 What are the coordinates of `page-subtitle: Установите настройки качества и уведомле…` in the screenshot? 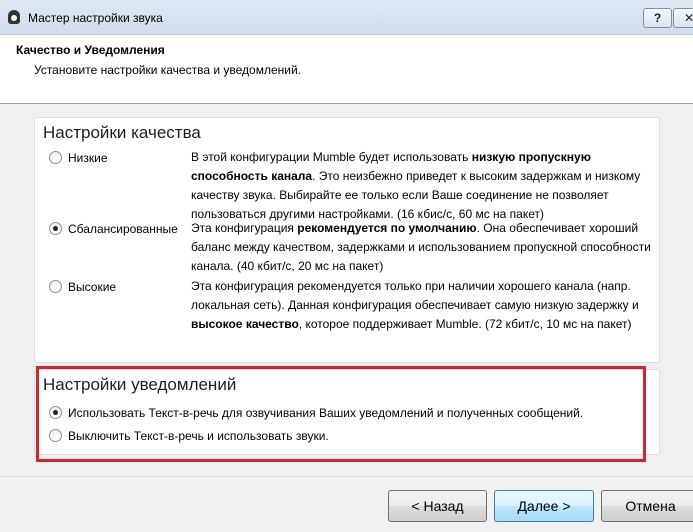 It's located at (167, 70).